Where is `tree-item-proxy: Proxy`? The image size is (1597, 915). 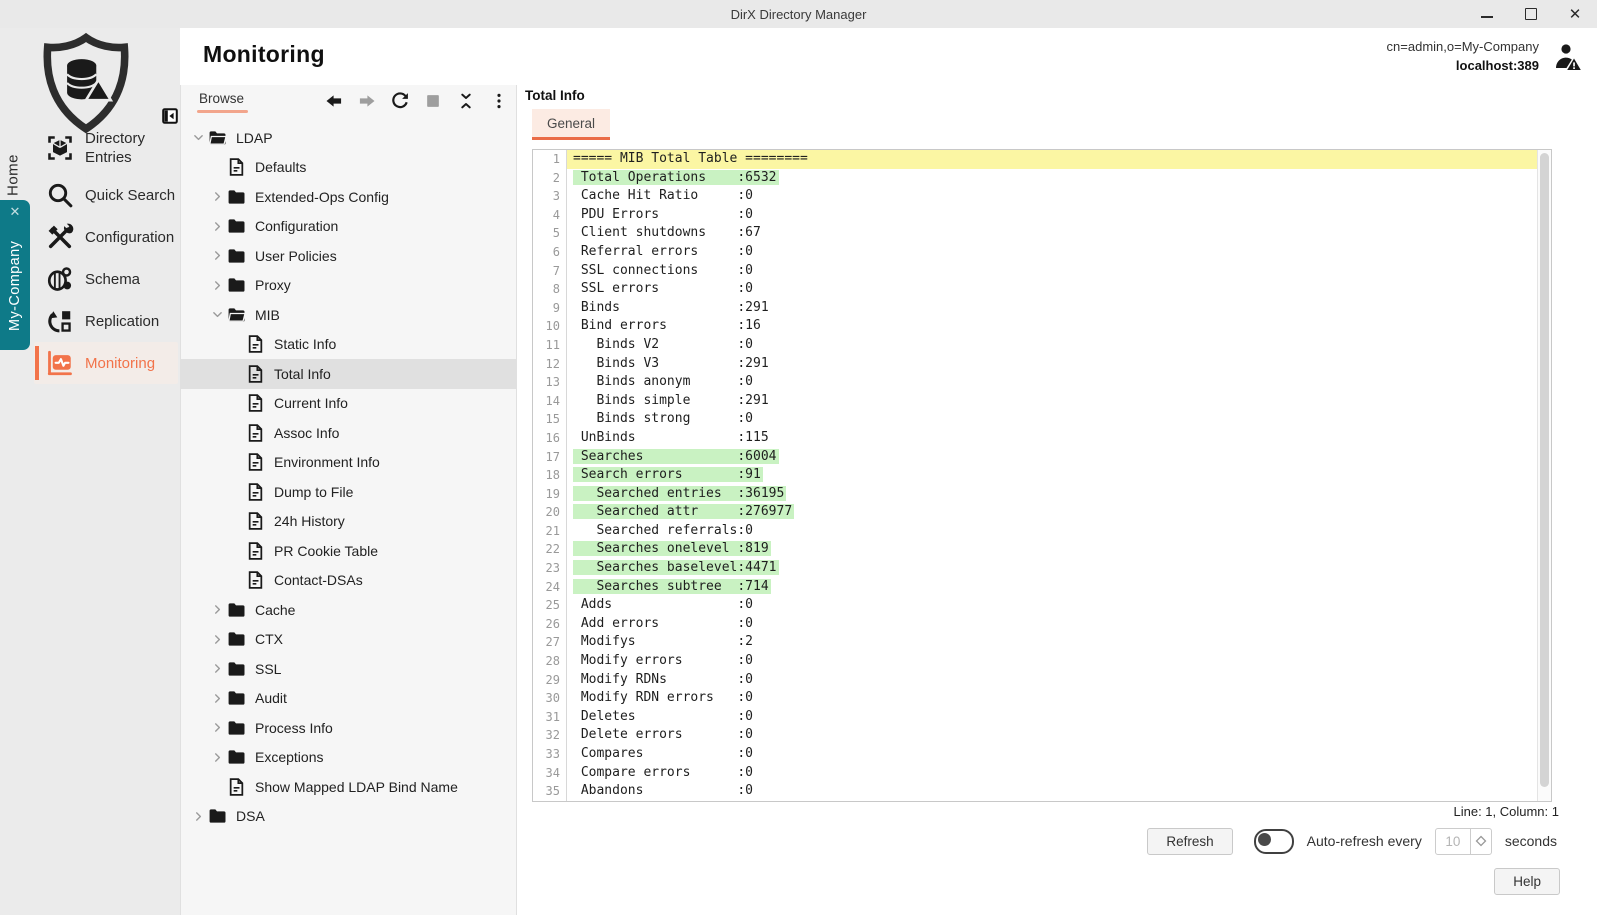 tree-item-proxy: Proxy is located at coordinates (349, 286).